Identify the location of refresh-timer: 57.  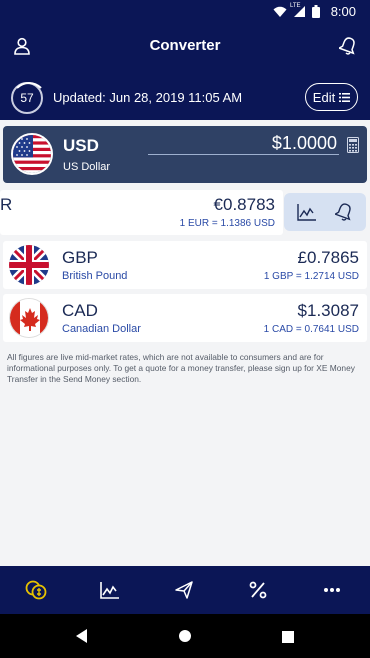
(29, 98).